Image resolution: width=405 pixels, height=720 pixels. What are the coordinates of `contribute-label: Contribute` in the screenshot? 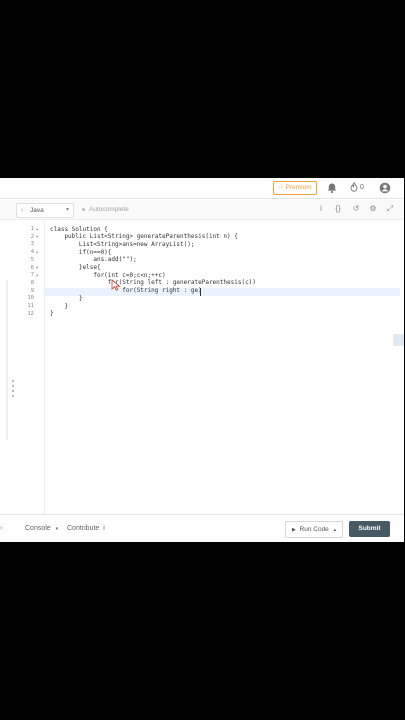 It's located at (83, 528).